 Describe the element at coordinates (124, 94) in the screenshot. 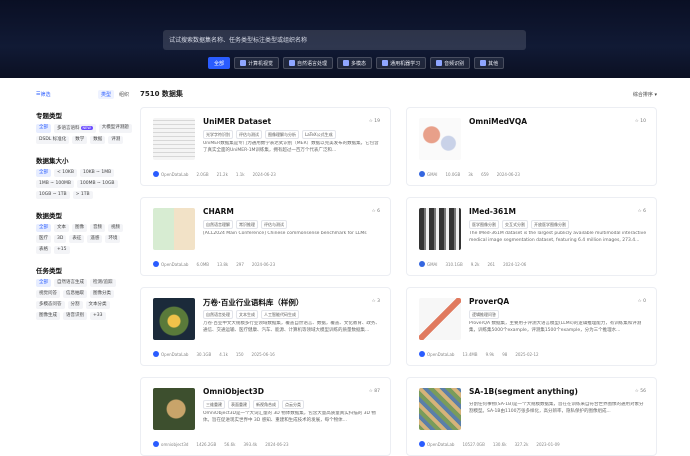

I see `toggle-org: 组织` at that location.